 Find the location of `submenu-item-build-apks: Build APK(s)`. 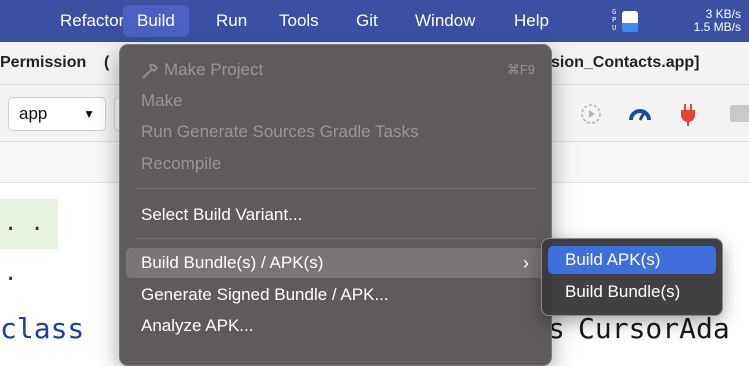

submenu-item-build-apks: Build APK(s) is located at coordinates (632, 260).